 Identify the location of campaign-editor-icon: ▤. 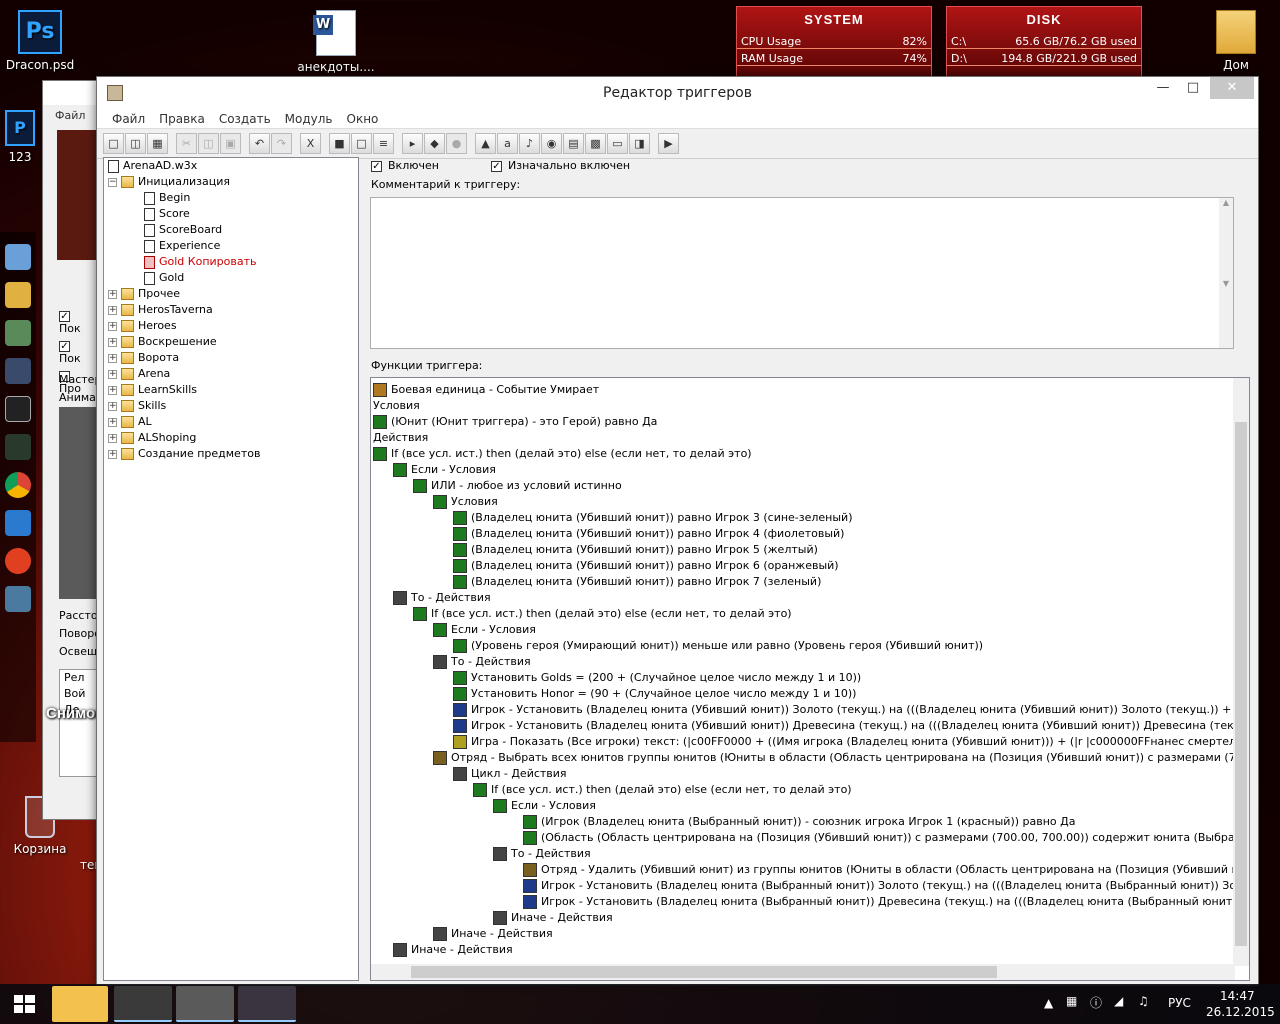
(573, 143).